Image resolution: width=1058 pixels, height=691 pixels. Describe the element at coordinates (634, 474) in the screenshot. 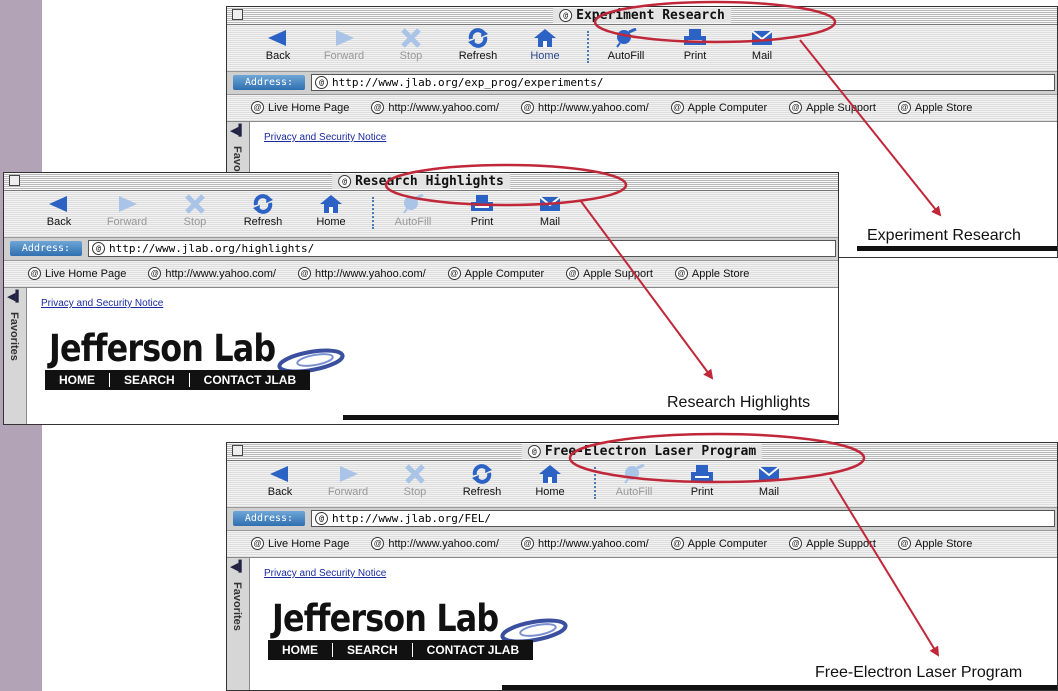

I see `autofill-pen-icon` at that location.